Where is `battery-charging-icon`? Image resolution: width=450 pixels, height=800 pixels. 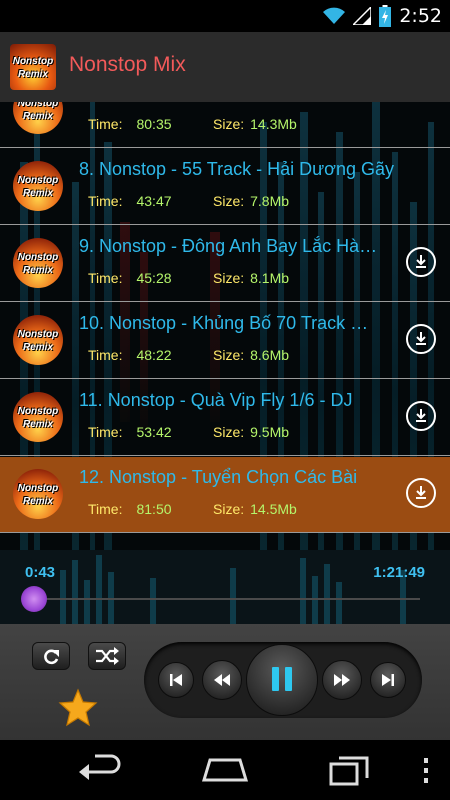 battery-charging-icon is located at coordinates (385, 16).